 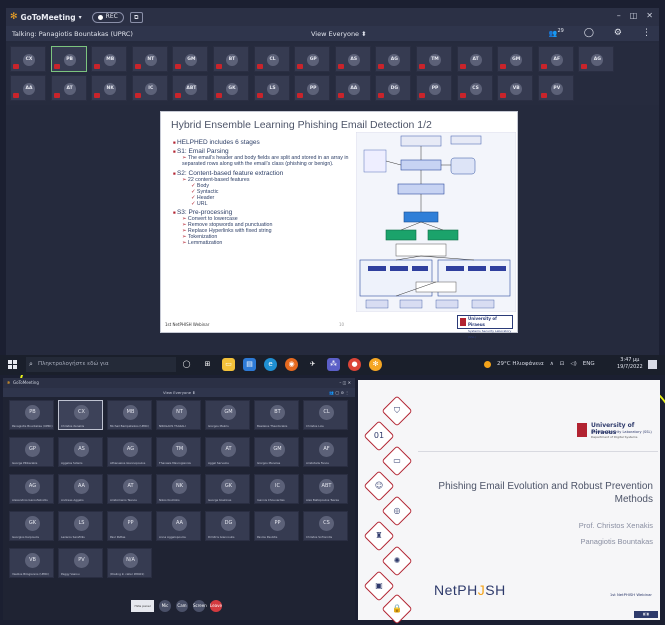 I want to click on attendee-tile: NT NIKOLAOS TSAKALI, so click(x=178, y=415).